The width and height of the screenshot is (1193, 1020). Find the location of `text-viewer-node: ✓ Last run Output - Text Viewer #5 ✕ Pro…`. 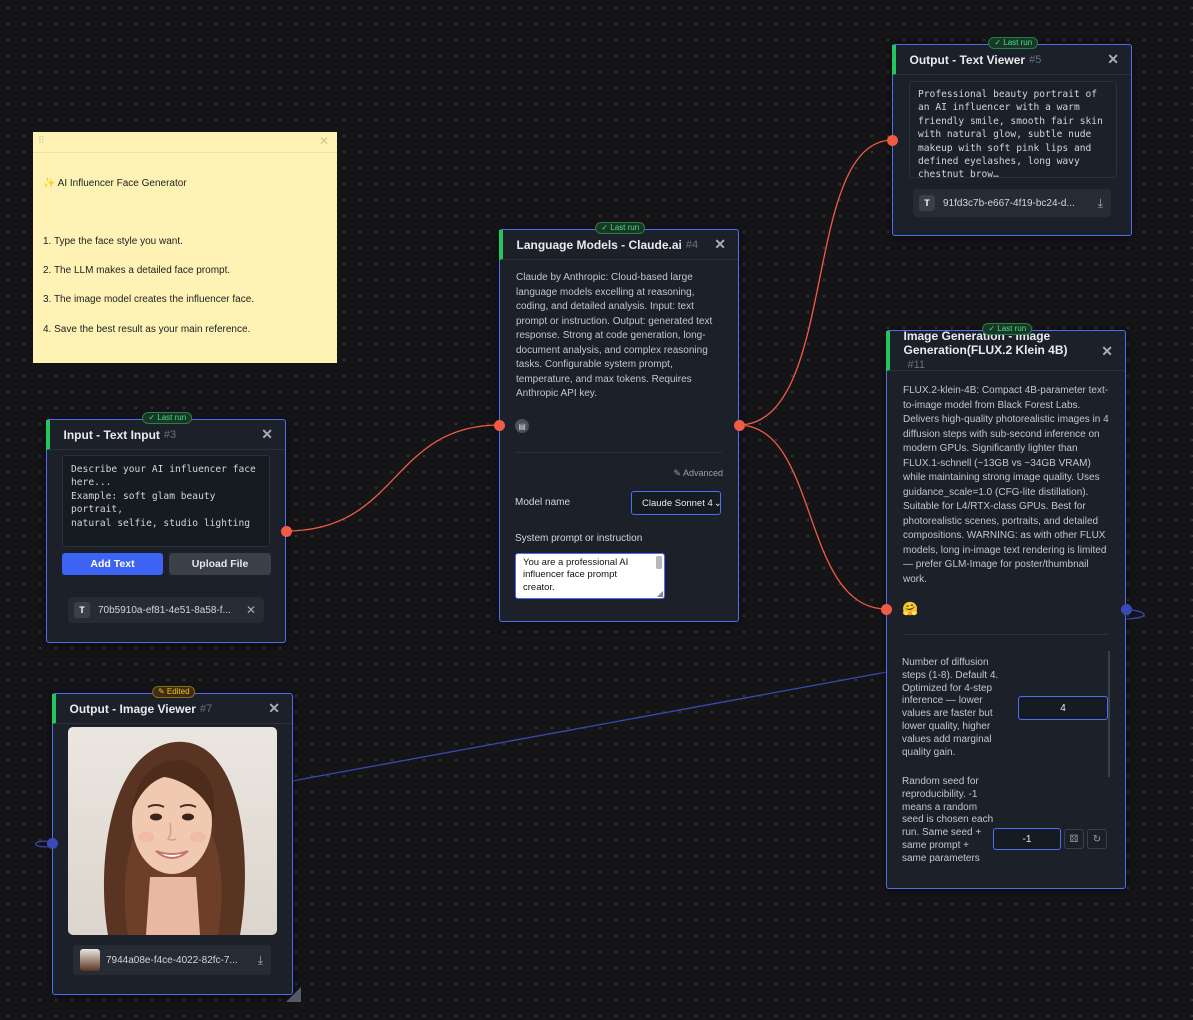

text-viewer-node: ✓ Last run Output - Text Viewer #5 ✕ Pro… is located at coordinates (1009, 136).